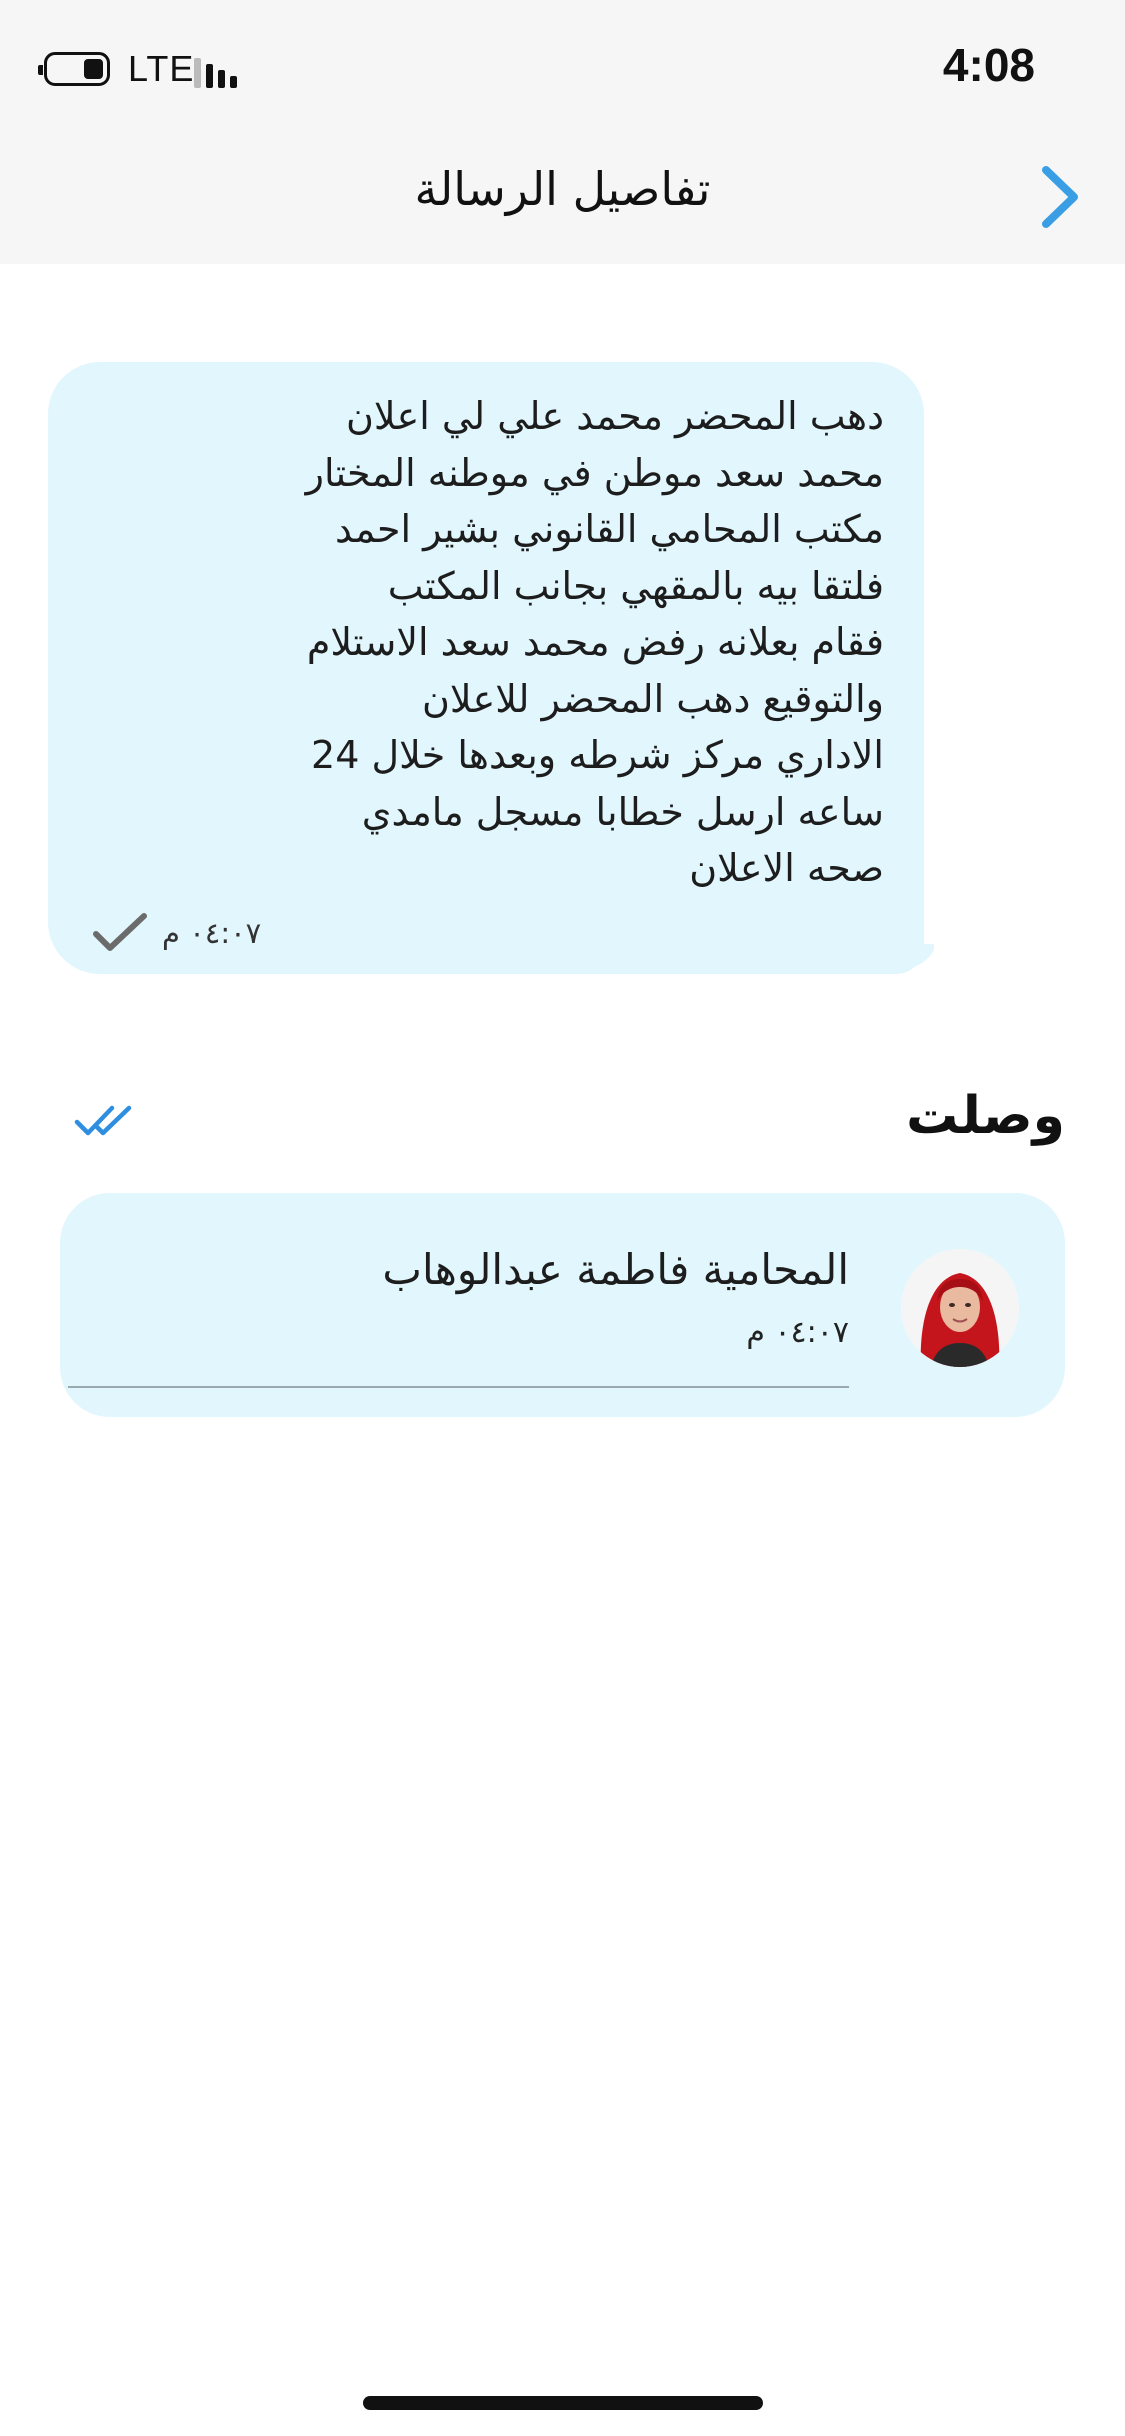  What do you see at coordinates (615, 1269) in the screenshot?
I see `recipient-name: المحامية فاطمة عبدالوهاب` at bounding box center [615, 1269].